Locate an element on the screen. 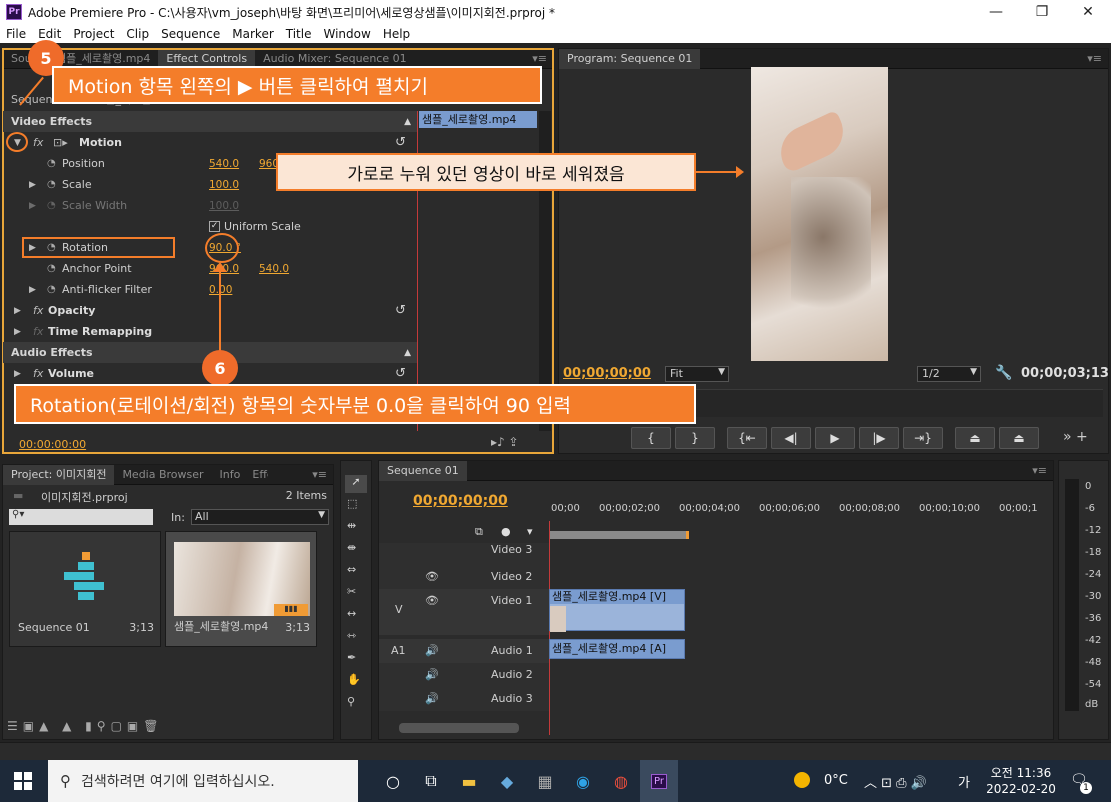 The width and height of the screenshot is (1111, 802). time-remap-expand-icon: ▶ is located at coordinates (17, 332).